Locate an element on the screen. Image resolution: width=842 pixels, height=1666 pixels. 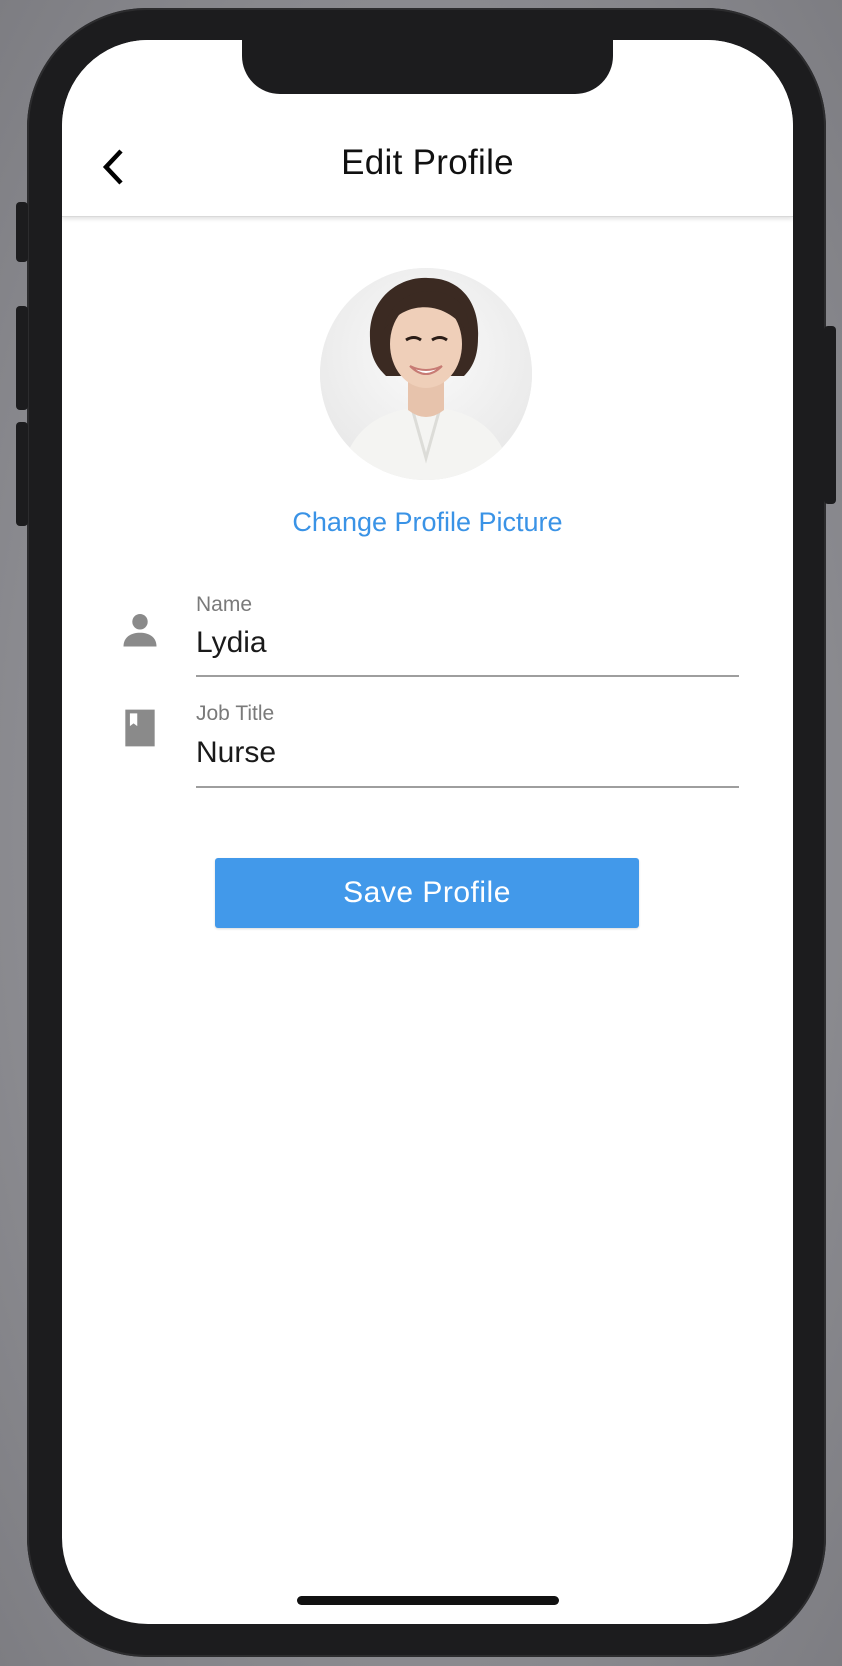
name-input is located at coordinates (467, 643).